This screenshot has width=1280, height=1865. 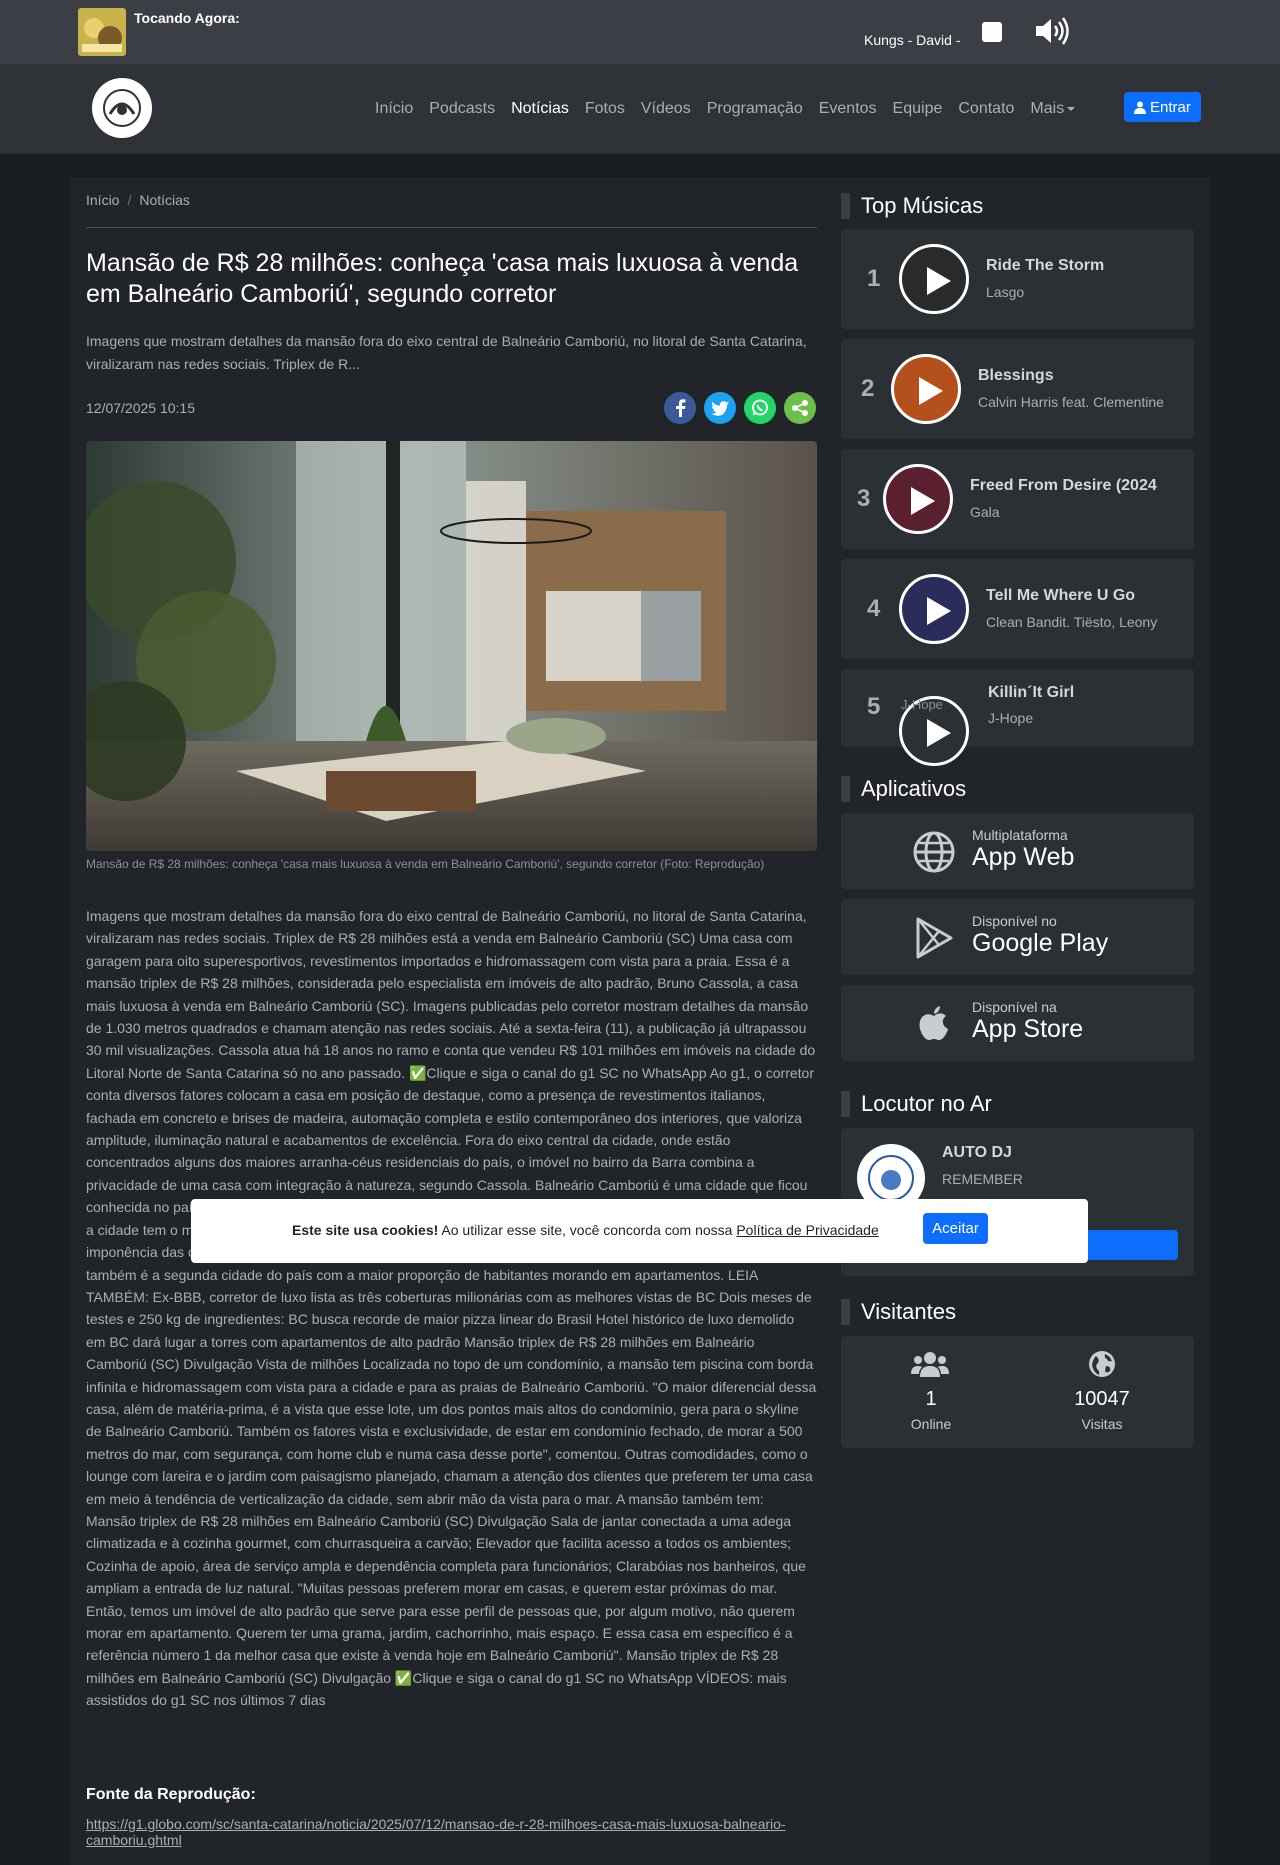 I want to click on song-artist: Calvin Harris feat. Clementine, so click(x=1071, y=402).